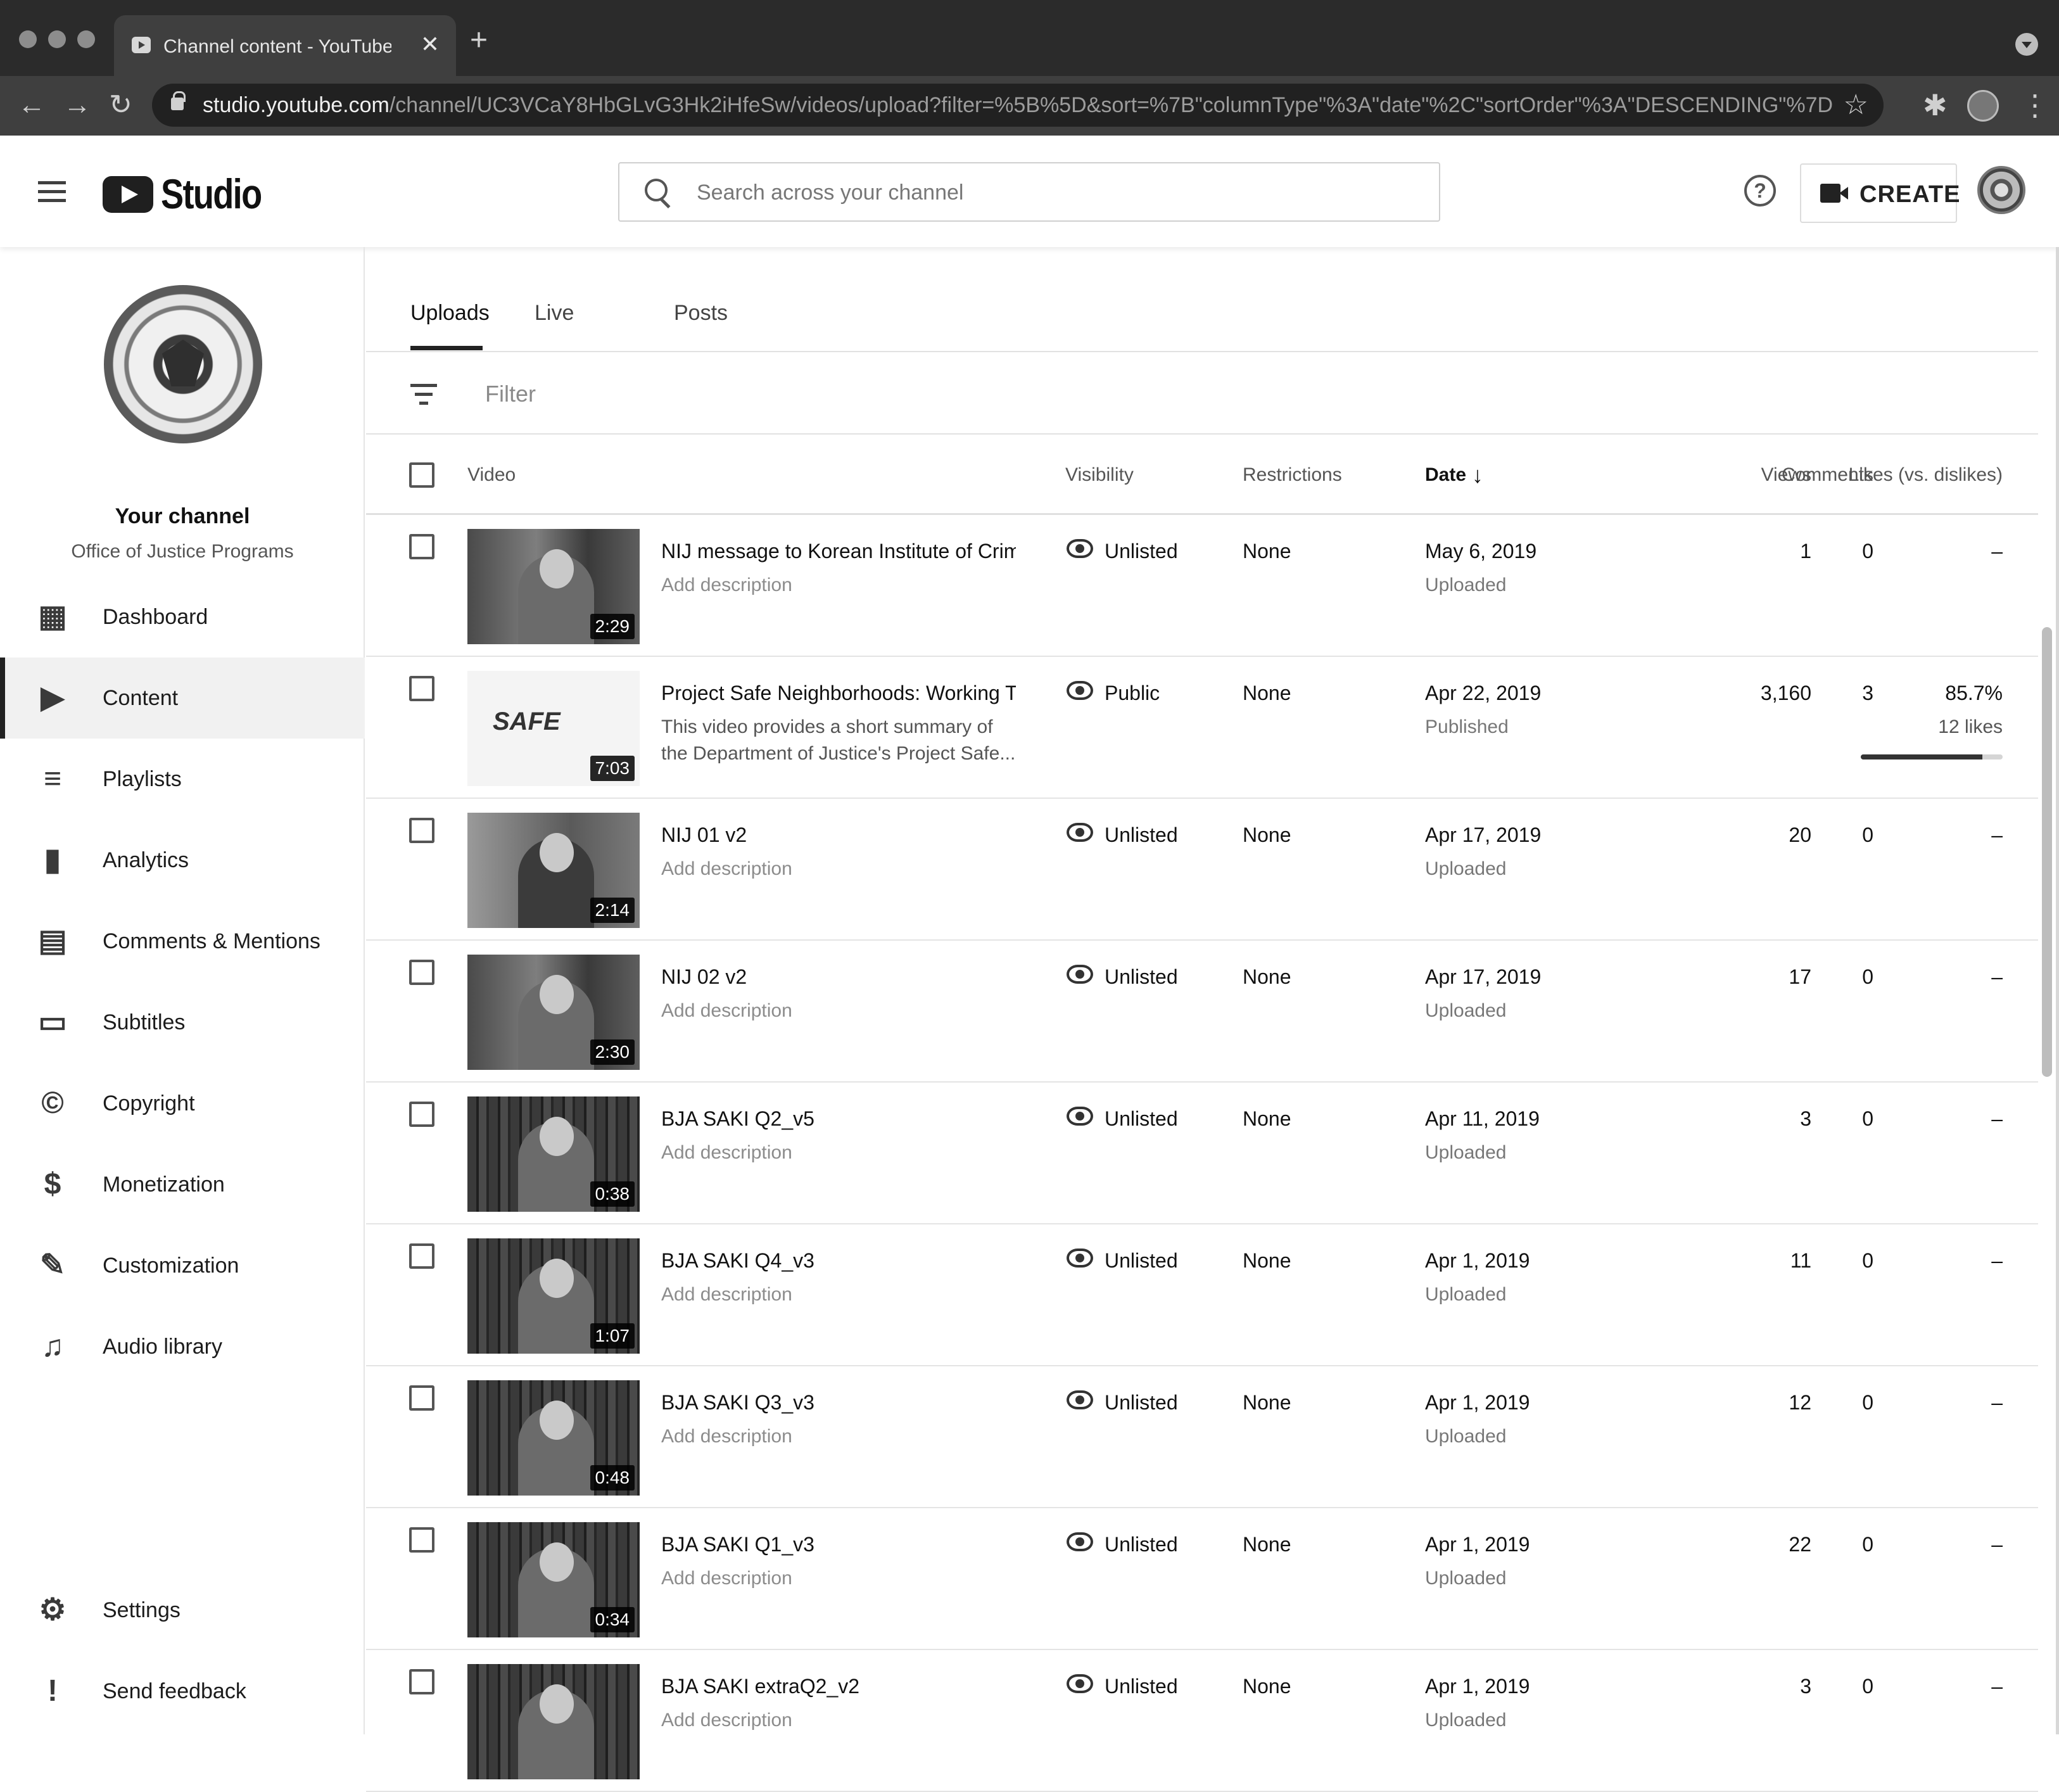 This screenshot has height=1792, width=2059. What do you see at coordinates (423, 395) in the screenshot?
I see `filter-icon` at bounding box center [423, 395].